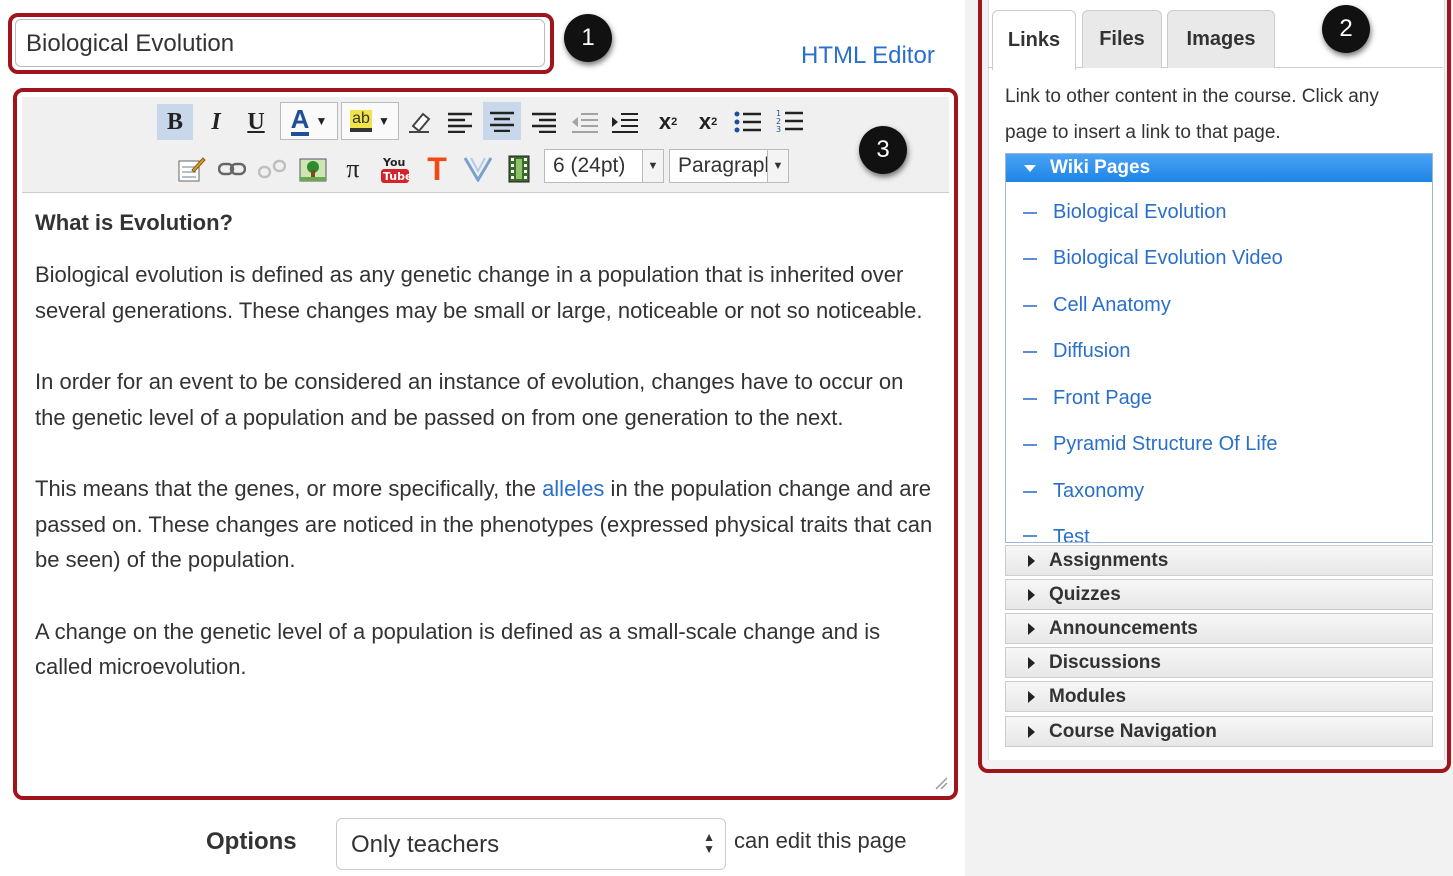 The height and width of the screenshot is (876, 1453). Describe the element at coordinates (748, 122) in the screenshot. I see `bullet-list-icon` at that location.